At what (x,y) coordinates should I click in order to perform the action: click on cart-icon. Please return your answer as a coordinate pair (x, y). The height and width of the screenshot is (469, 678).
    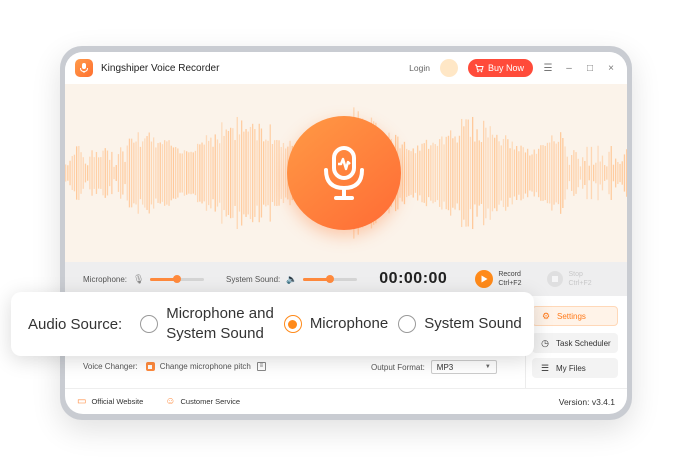
    Looking at the image, I should click on (479, 68).